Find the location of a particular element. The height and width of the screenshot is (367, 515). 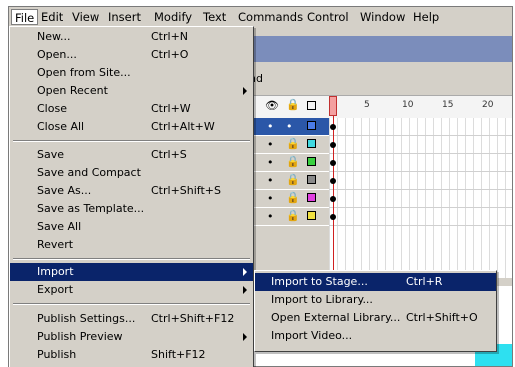

menu-item-save: Save Ctrl+S is located at coordinates (131, 155).